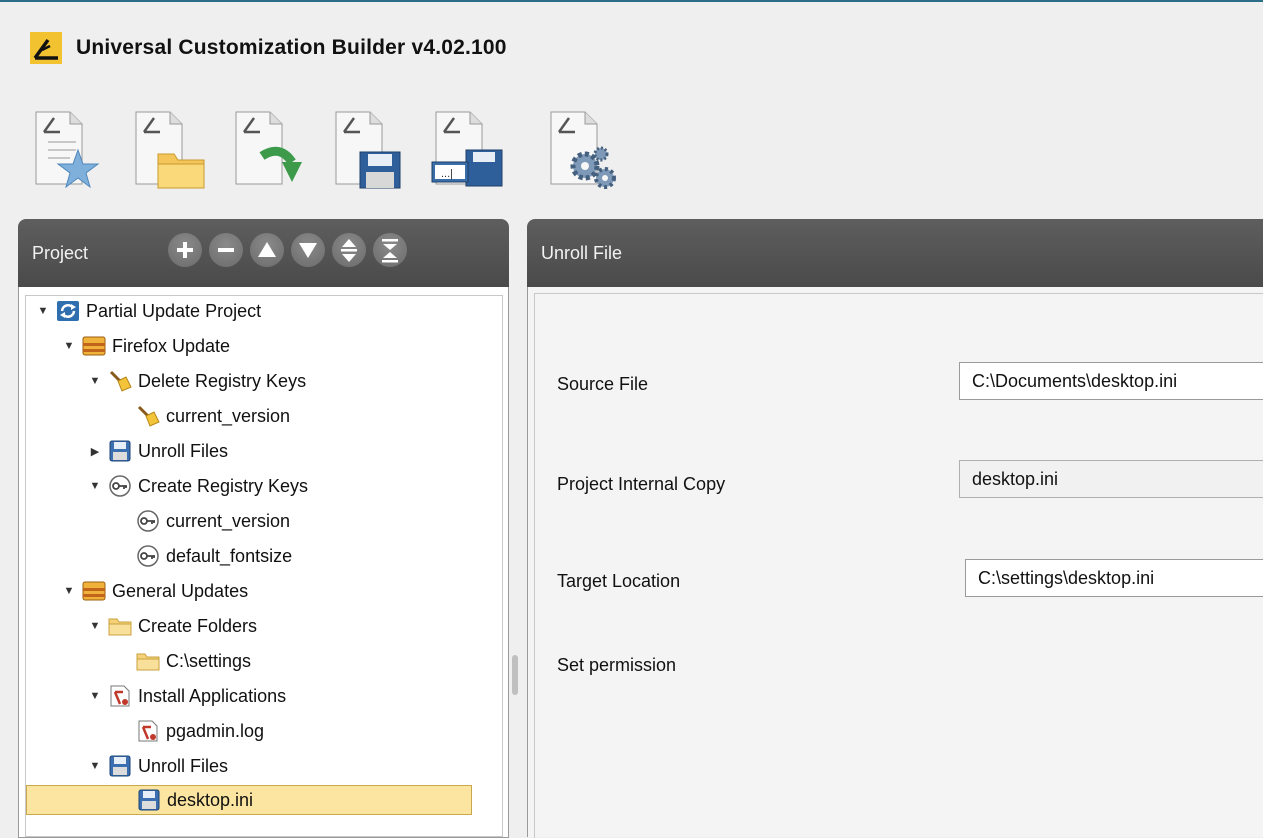 This screenshot has width=1263, height=838. I want to click on tree-item-label: Delete Registry Keys, so click(222, 380).